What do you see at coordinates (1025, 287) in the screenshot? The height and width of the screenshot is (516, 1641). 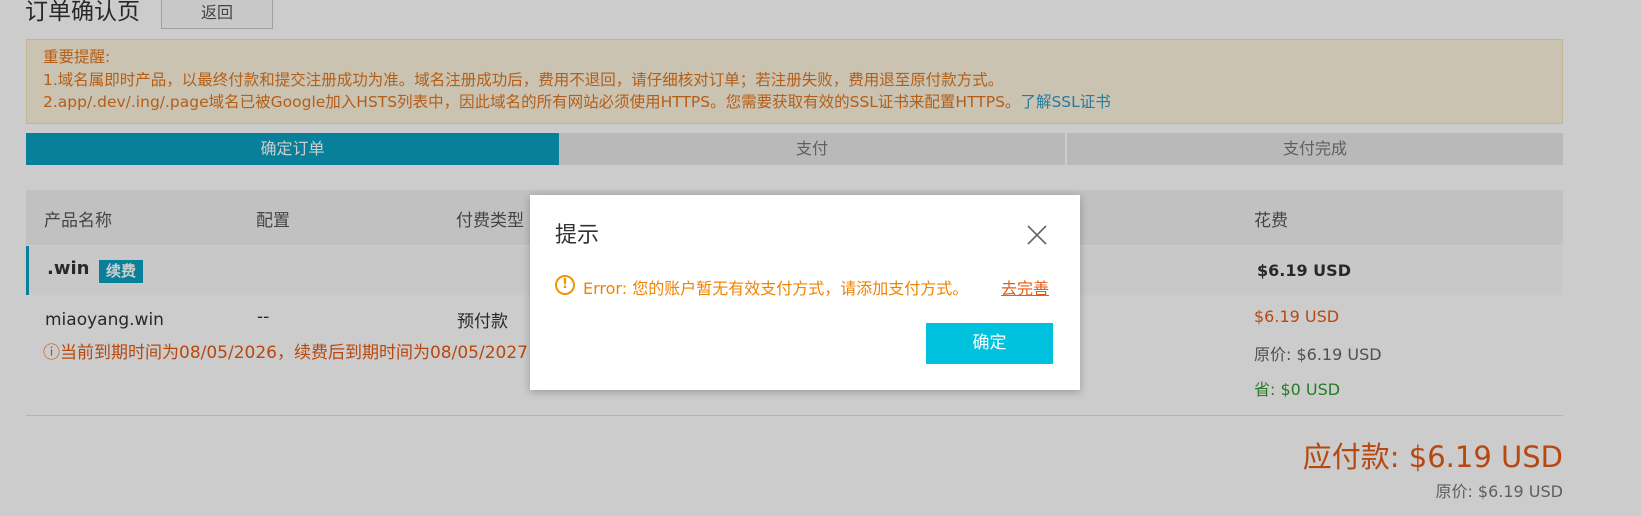 I see `complete-payment-link: 去完善` at bounding box center [1025, 287].